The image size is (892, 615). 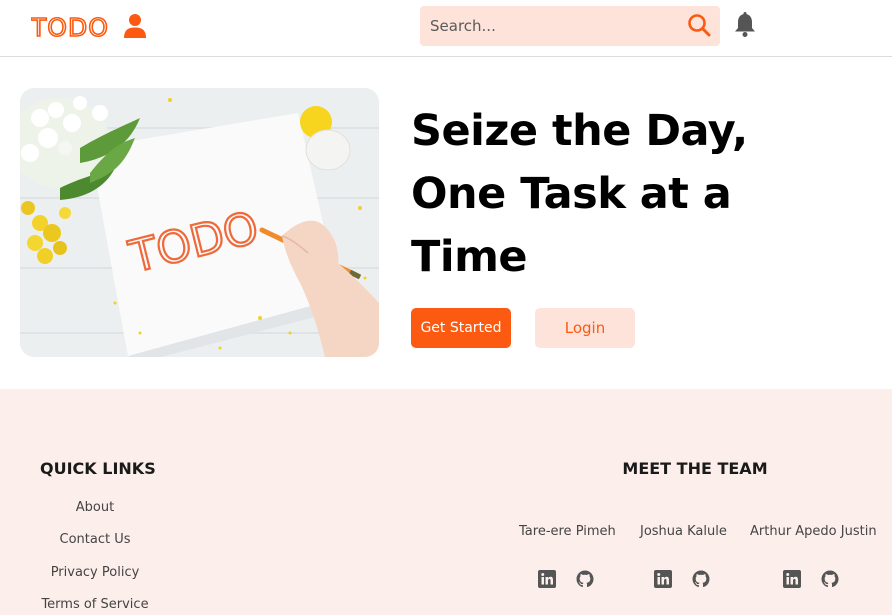 I want to click on footer-link-terms: Terms of Service, so click(x=95, y=604).